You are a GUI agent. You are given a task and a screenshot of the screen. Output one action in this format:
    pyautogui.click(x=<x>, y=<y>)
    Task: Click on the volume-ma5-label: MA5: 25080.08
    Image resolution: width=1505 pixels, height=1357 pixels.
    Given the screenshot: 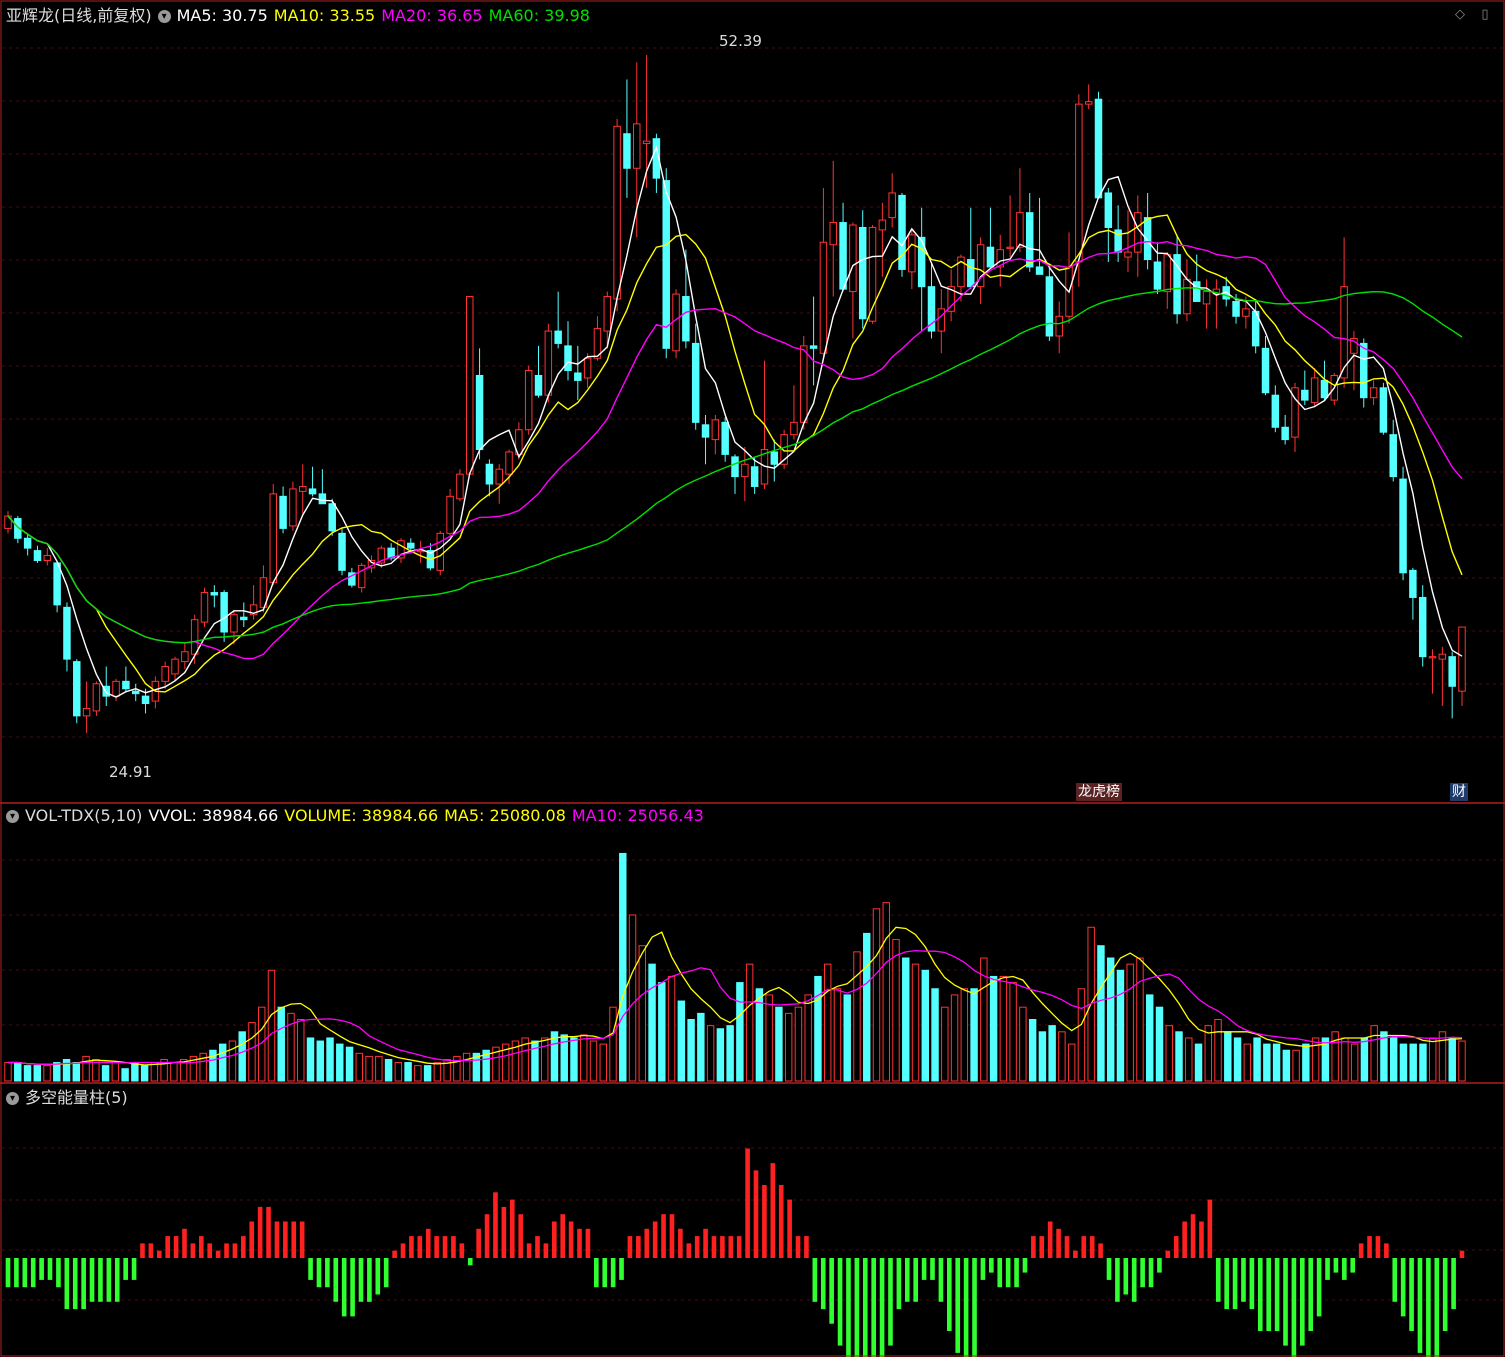 What is the action you would take?
    pyautogui.click(x=505, y=815)
    